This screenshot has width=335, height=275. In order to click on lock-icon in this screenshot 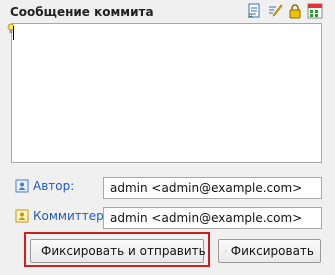, I will do `click(295, 11)`.